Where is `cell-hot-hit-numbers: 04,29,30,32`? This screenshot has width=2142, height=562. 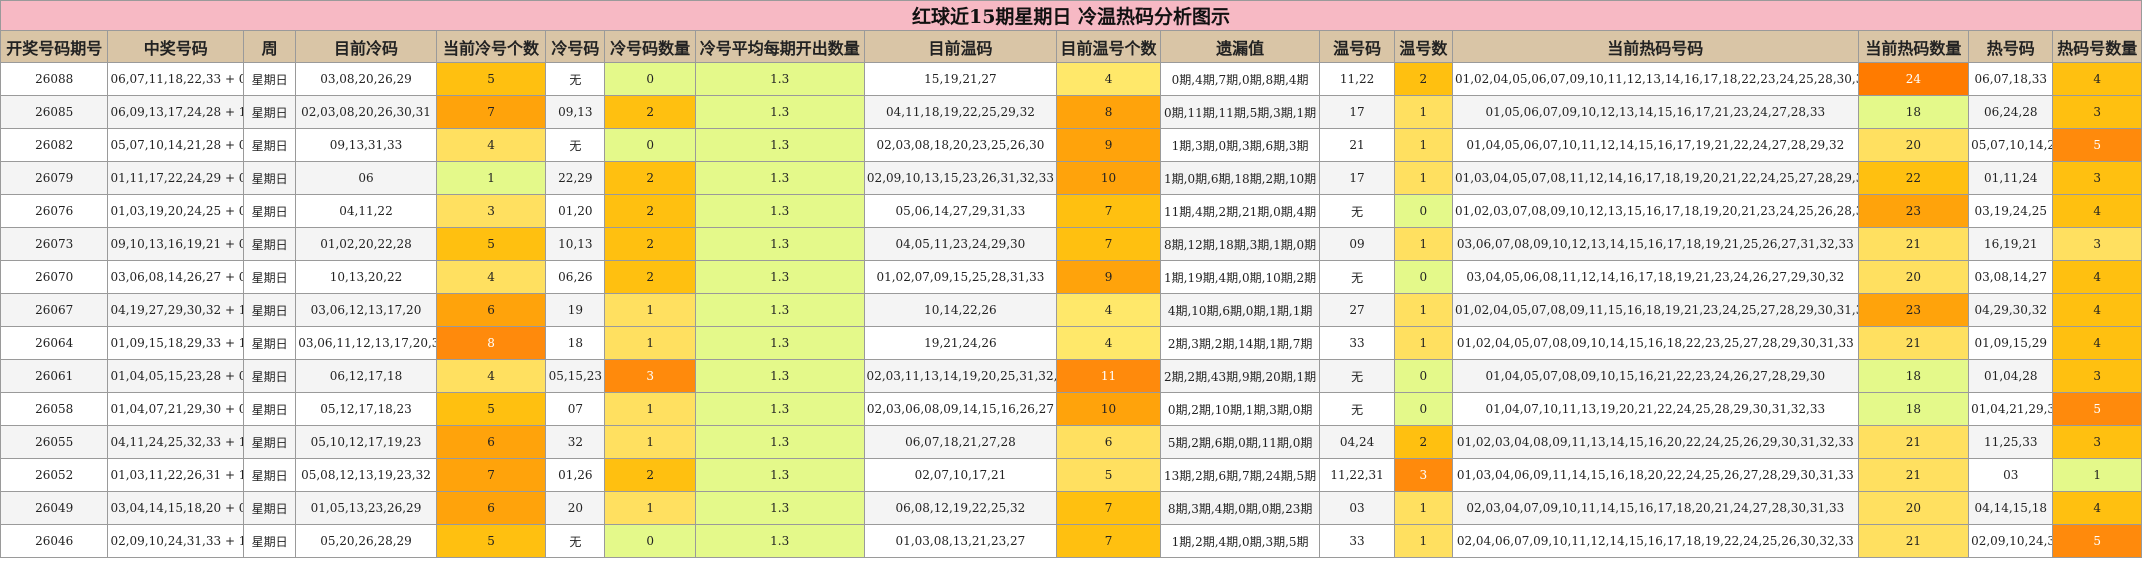 cell-hot-hit-numbers: 04,29,30,32 is located at coordinates (2011, 310).